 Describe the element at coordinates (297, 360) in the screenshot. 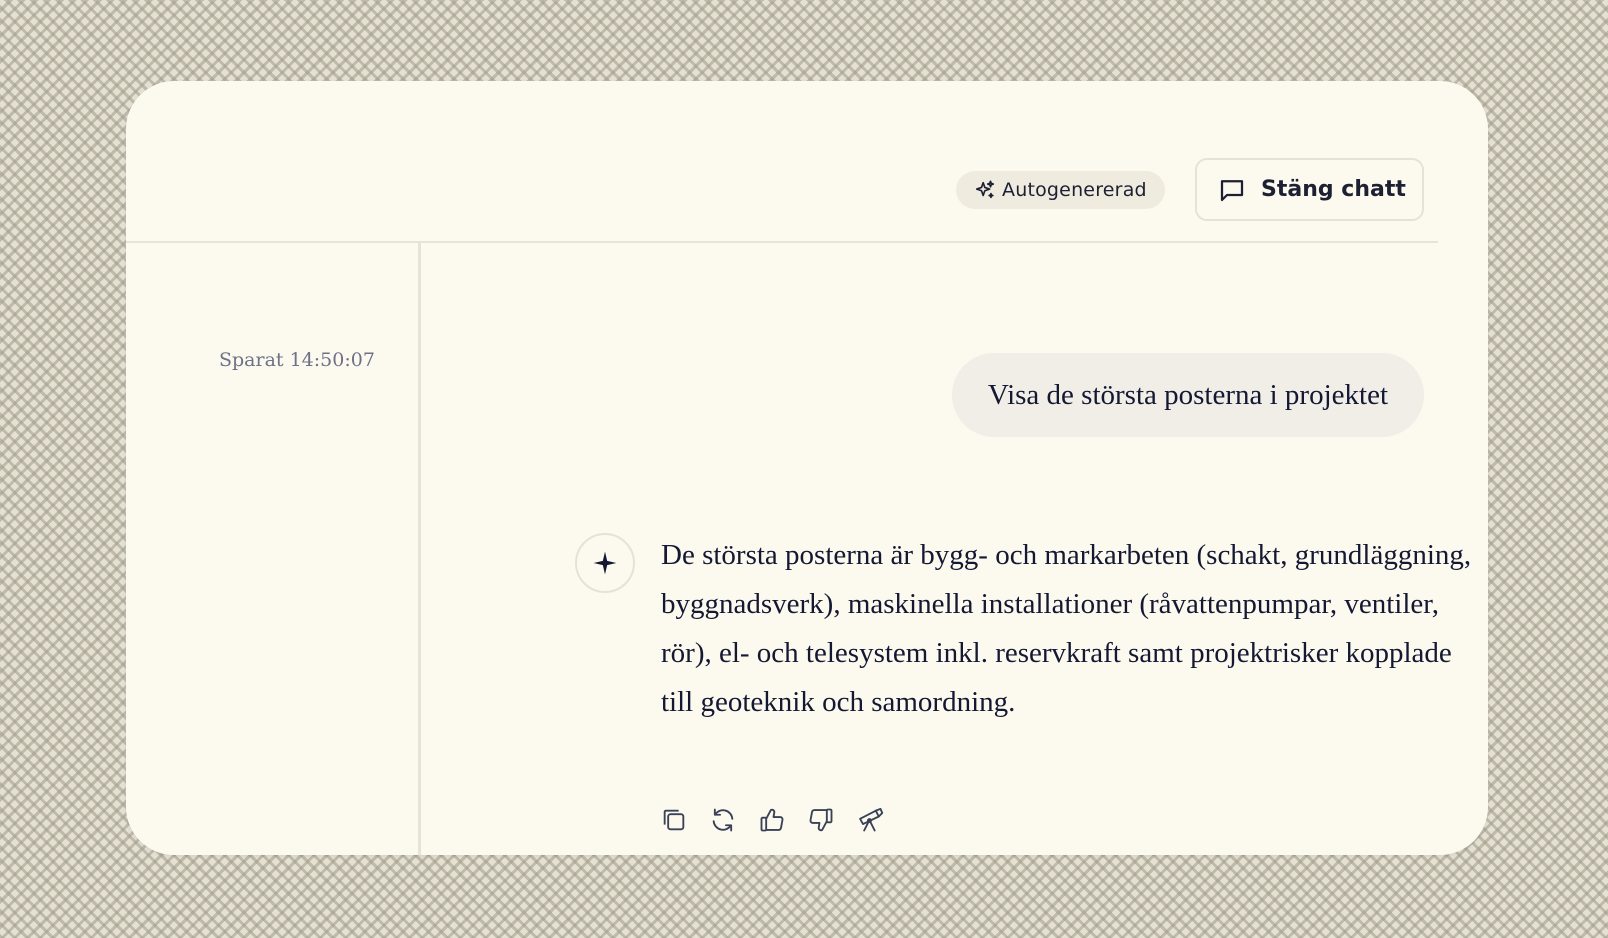

I see `saved-status: Sparat 14:50:07` at that location.